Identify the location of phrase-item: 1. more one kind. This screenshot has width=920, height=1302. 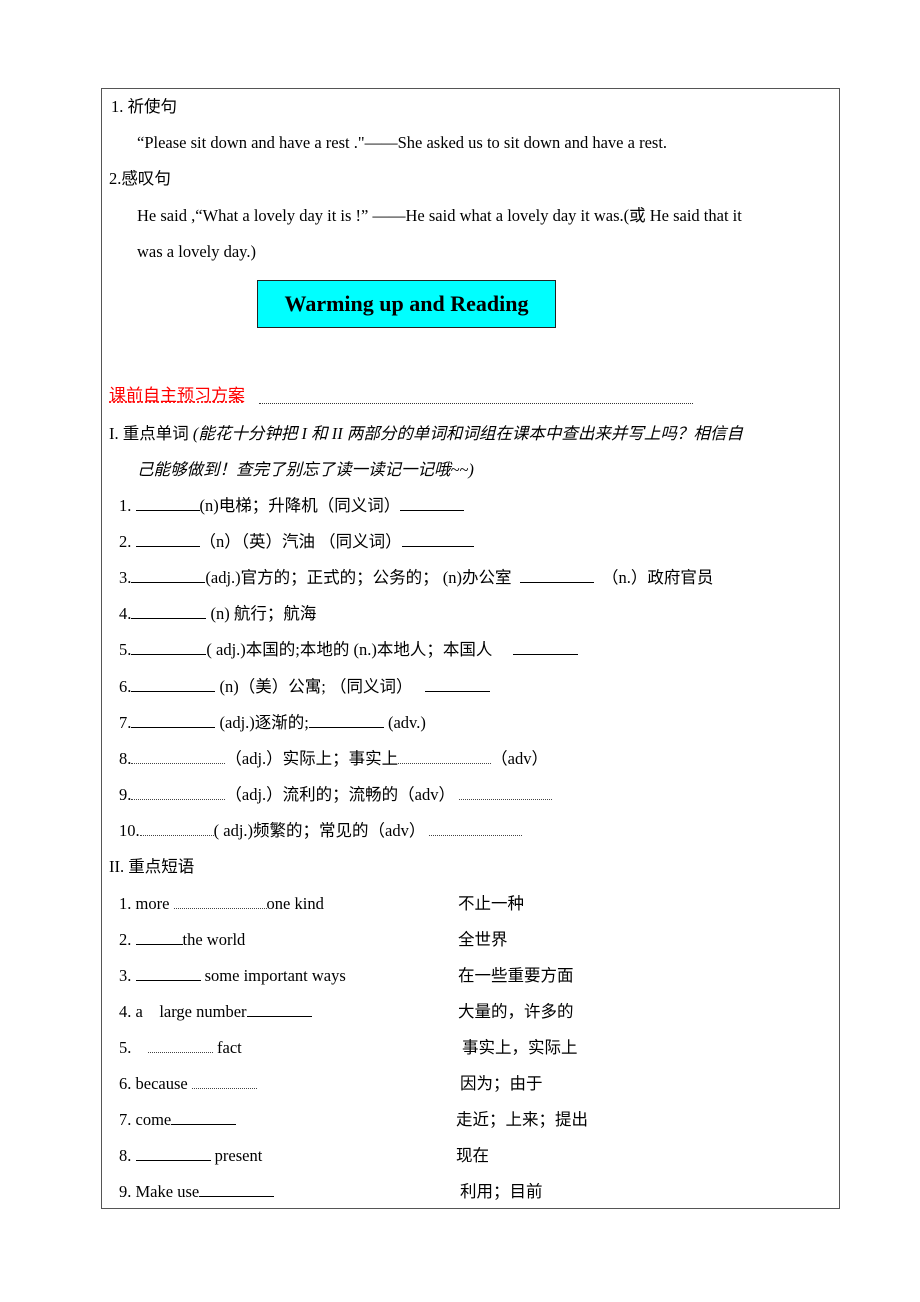
(221, 903).